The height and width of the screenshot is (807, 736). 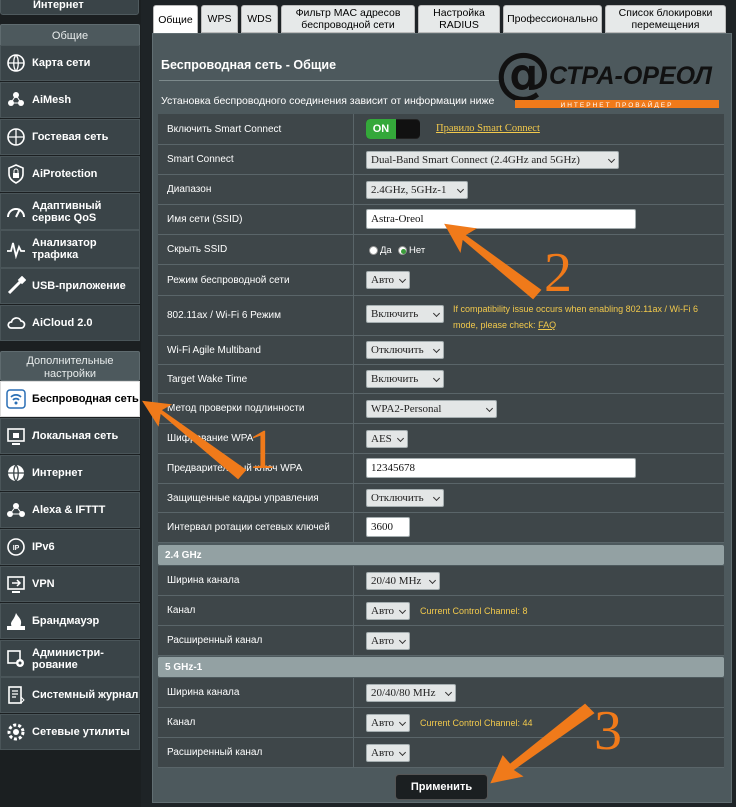 I want to click on hide-ssid-no-radio: Нет, so click(x=411, y=250).